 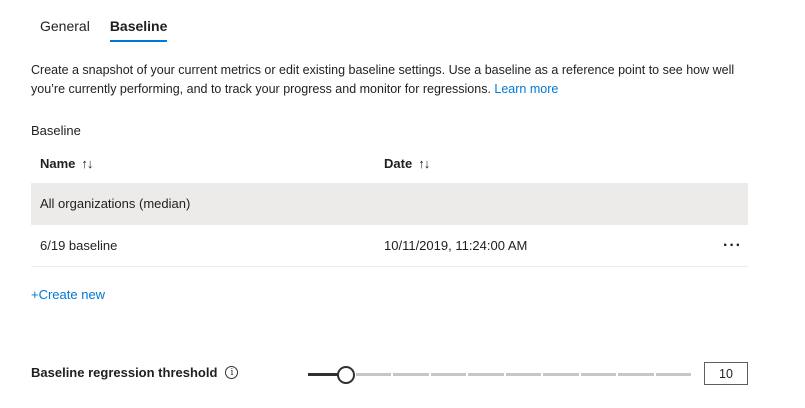 What do you see at coordinates (346, 375) in the screenshot?
I see `slider-thumb` at bounding box center [346, 375].